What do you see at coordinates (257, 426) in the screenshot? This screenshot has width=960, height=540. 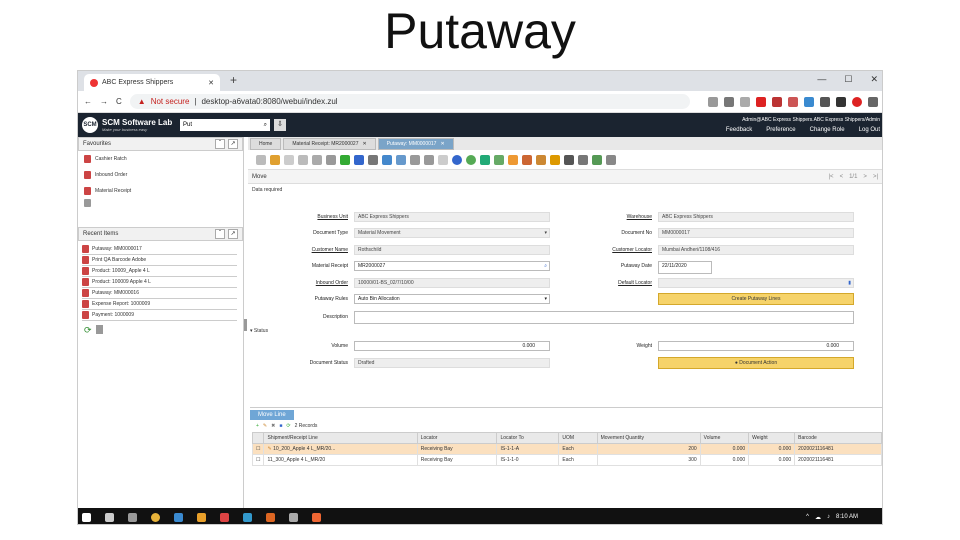 I see `add-icon: +` at bounding box center [257, 426].